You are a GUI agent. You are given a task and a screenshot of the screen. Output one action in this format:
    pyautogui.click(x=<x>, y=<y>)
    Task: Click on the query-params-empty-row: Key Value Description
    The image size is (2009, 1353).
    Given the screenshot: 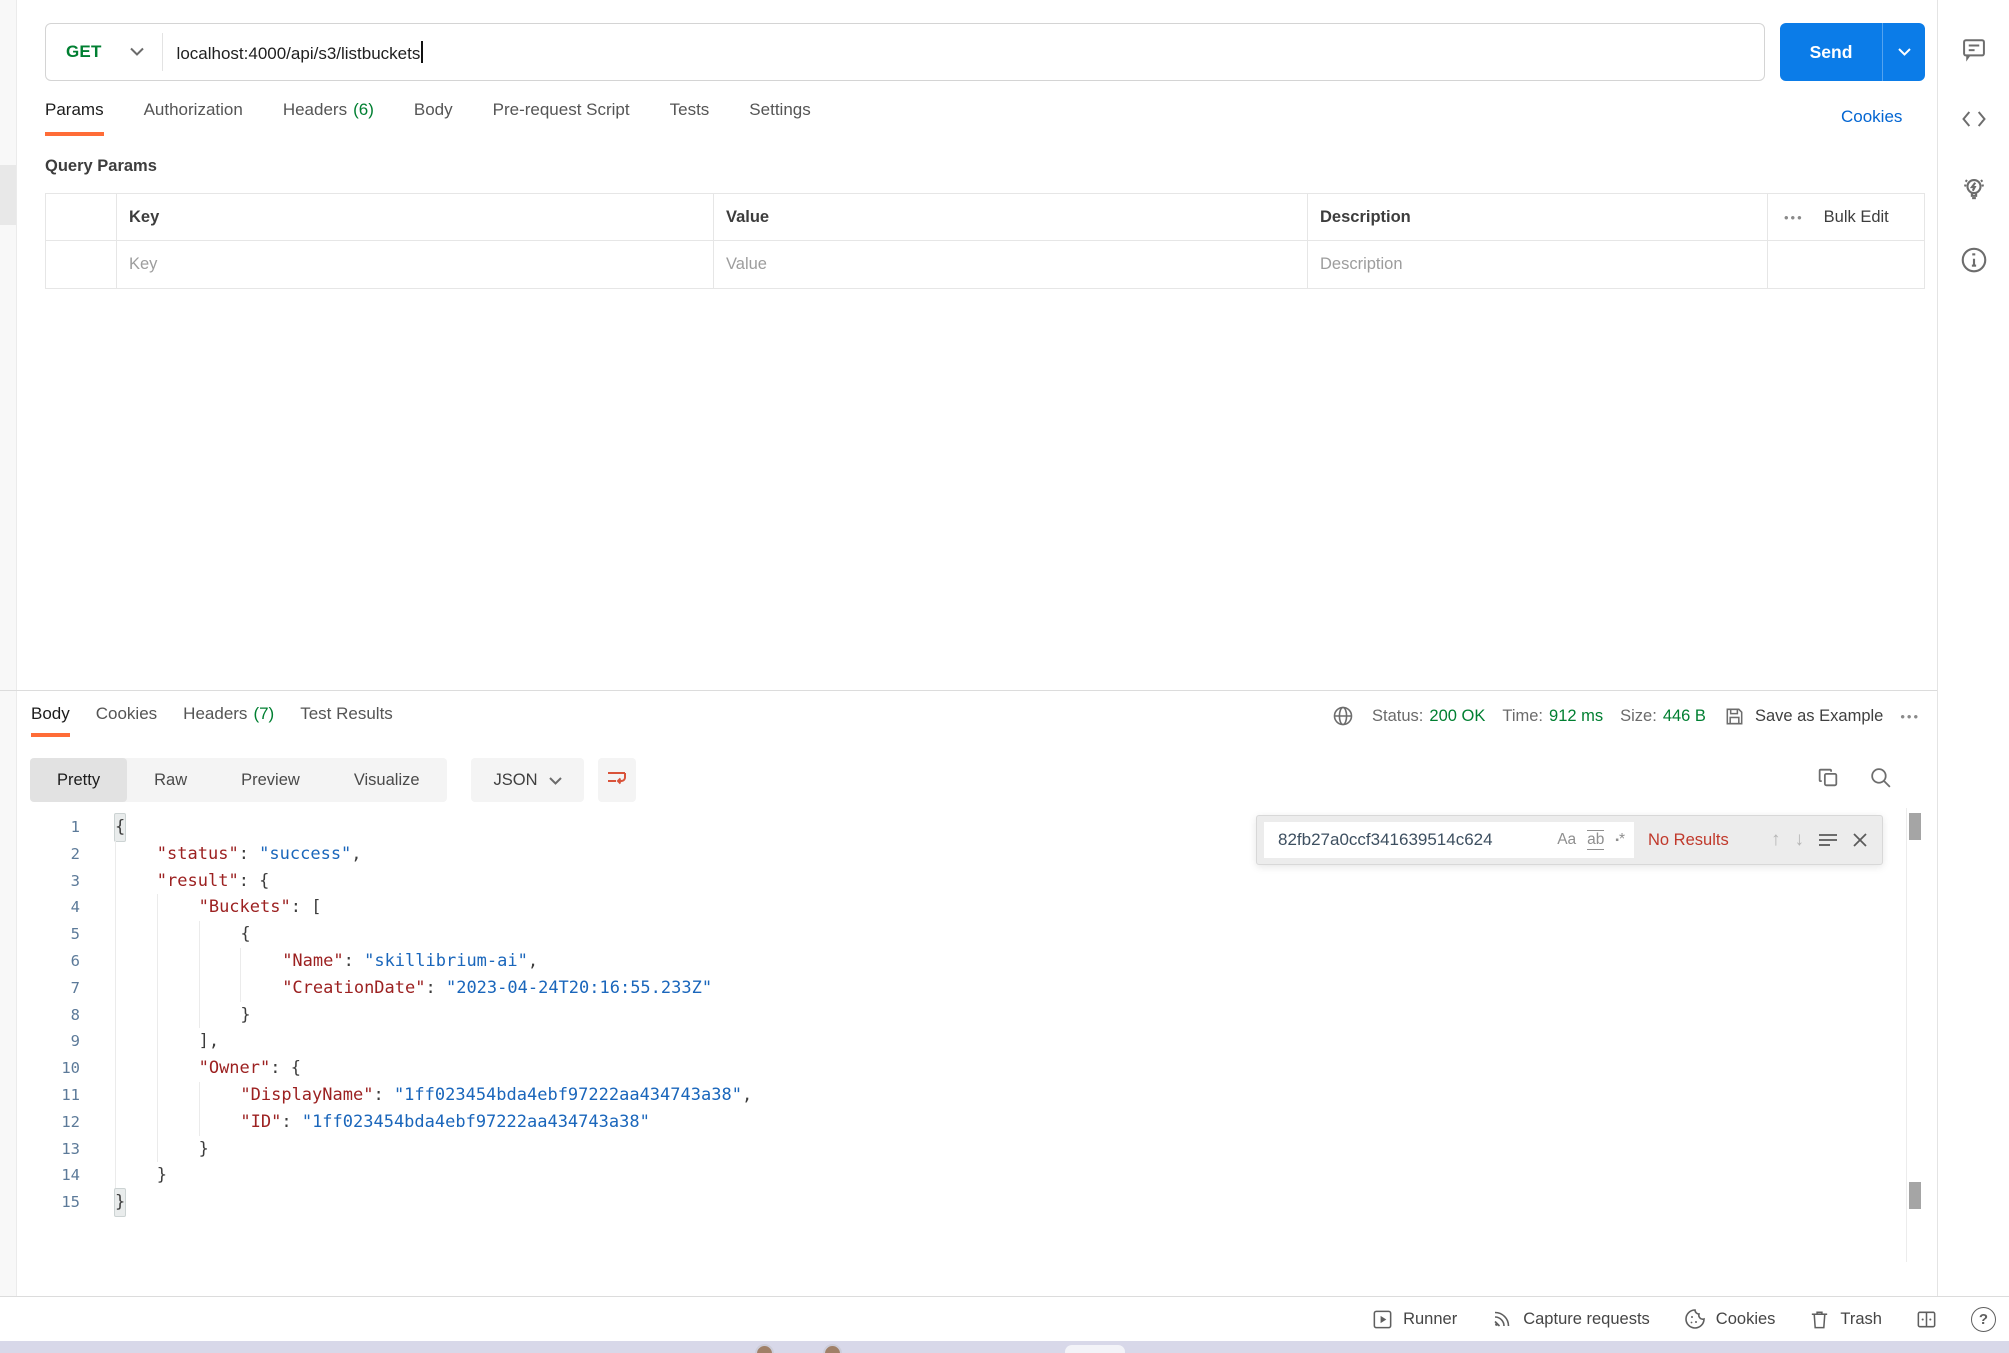 What is the action you would take?
    pyautogui.click(x=985, y=264)
    